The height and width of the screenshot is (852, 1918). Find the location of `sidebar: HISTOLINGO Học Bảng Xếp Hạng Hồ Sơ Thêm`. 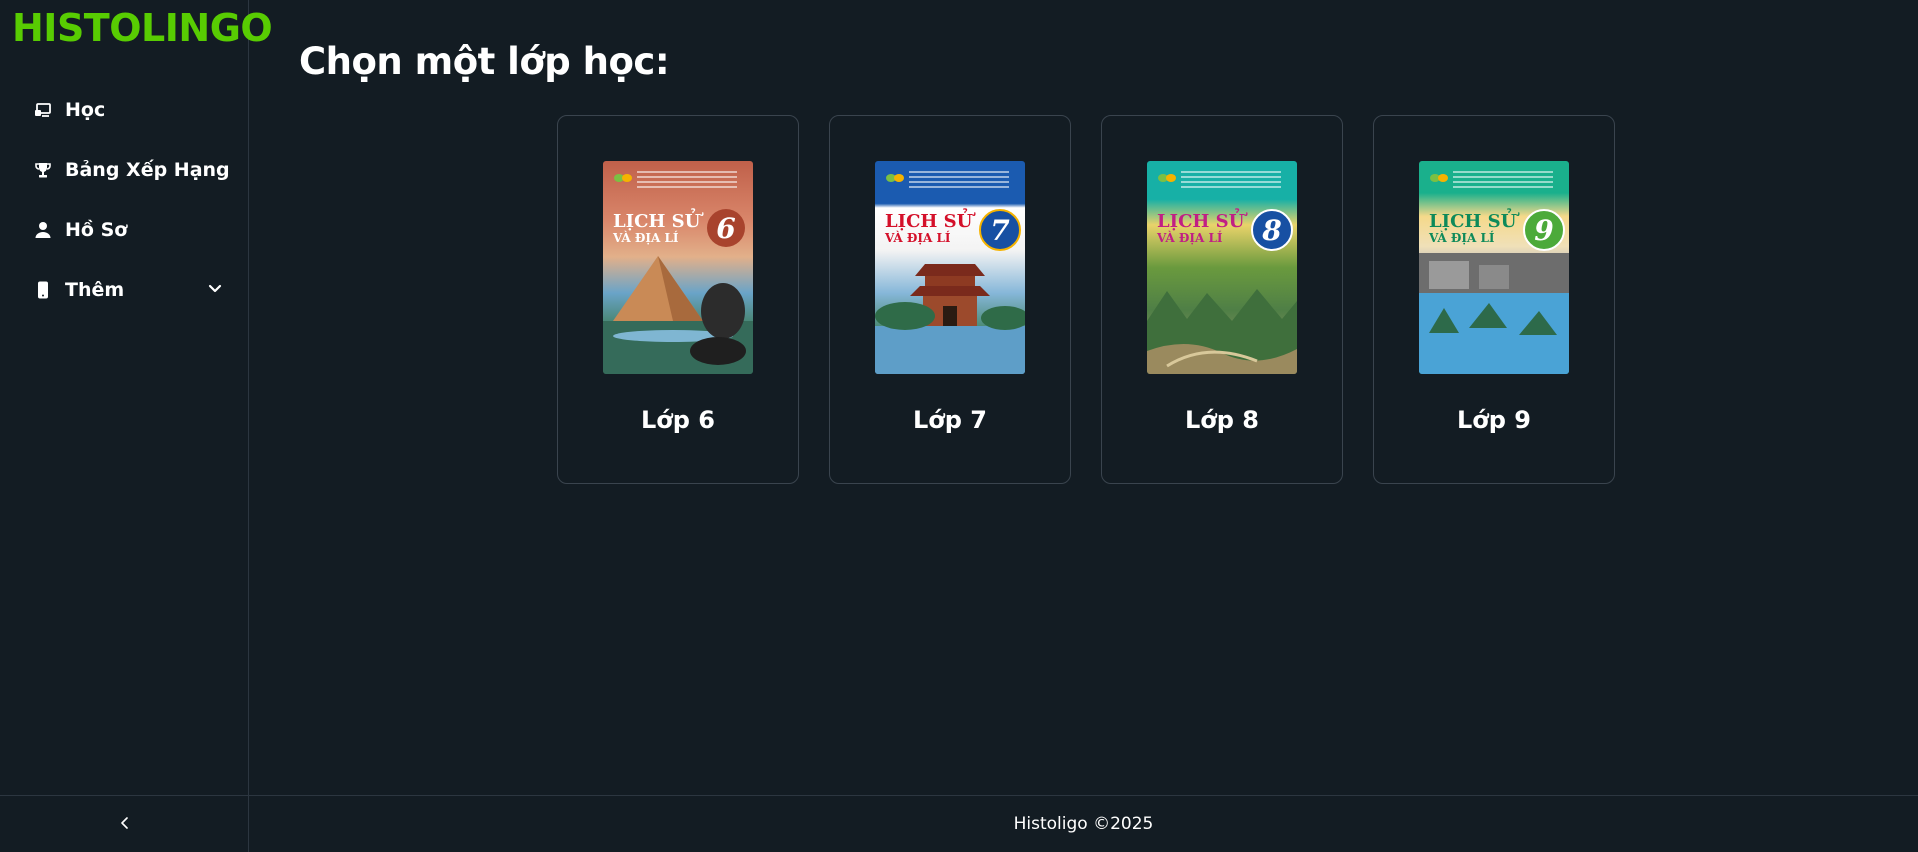

sidebar: HISTOLINGO Học Bảng Xếp Hạng Hồ Sơ Thêm is located at coordinates (136, 426).